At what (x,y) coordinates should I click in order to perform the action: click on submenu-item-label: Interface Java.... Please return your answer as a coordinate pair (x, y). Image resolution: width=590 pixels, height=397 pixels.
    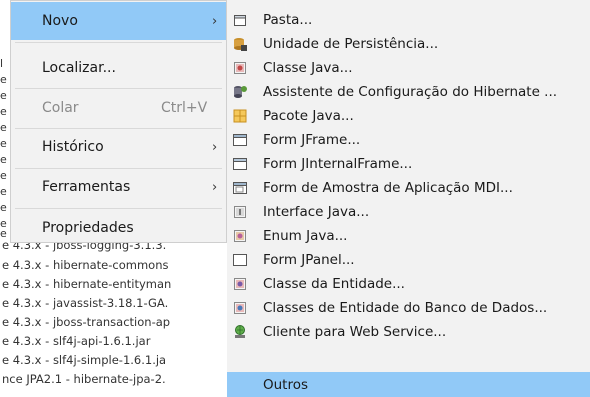
    Looking at the image, I should click on (316, 212).